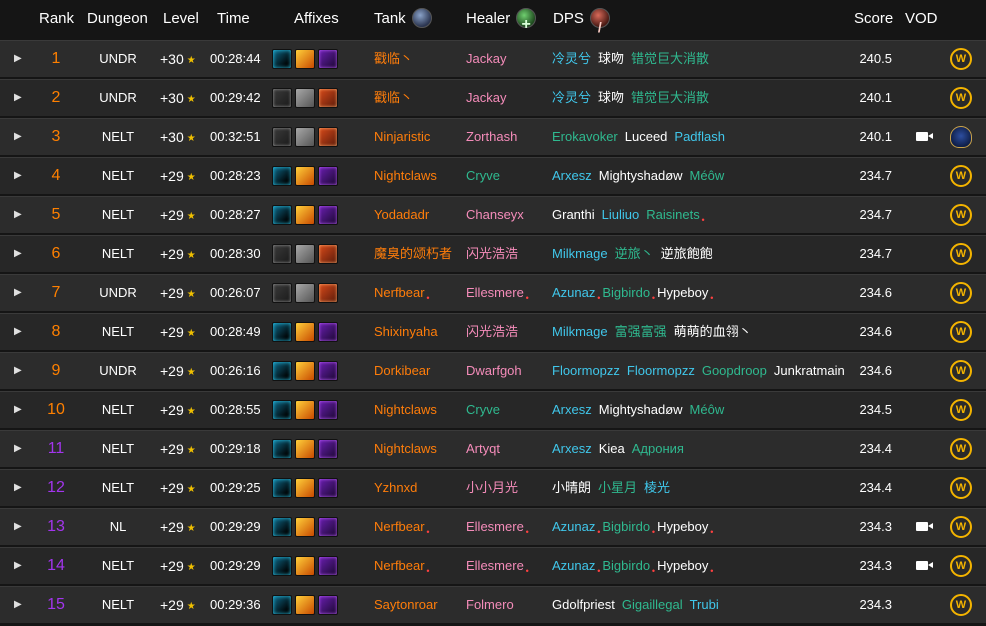 This screenshot has height=626, width=986. What do you see at coordinates (583, 604) in the screenshot?
I see `dps-player-link: Gdolfpriest` at bounding box center [583, 604].